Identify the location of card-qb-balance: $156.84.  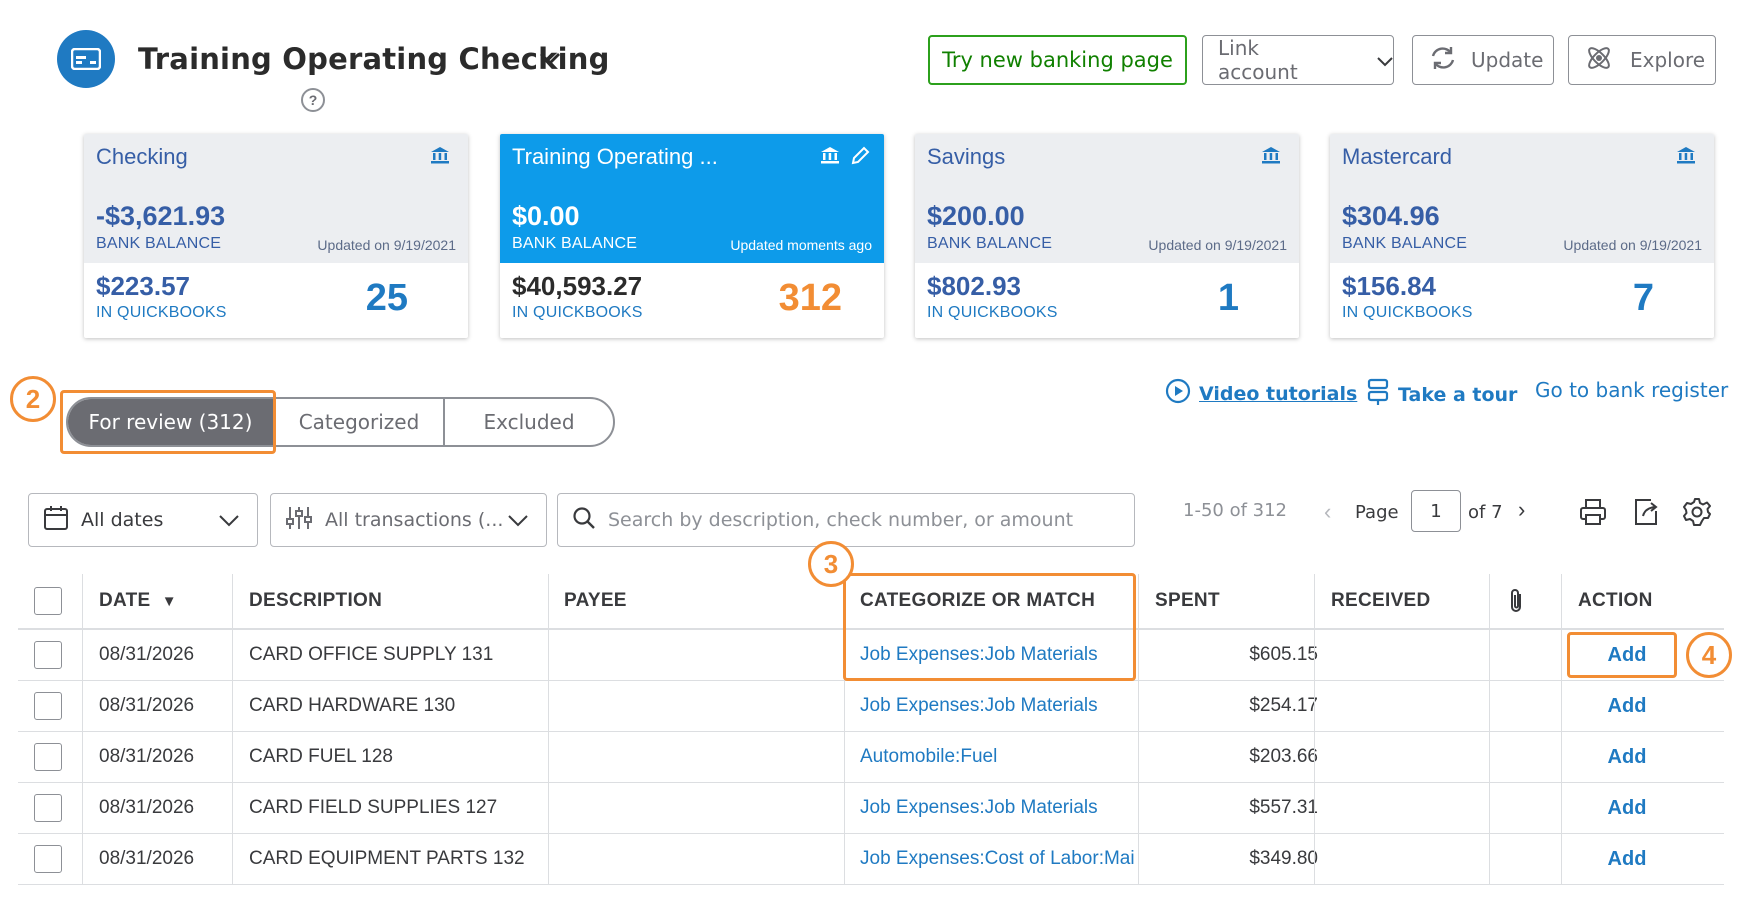
(1389, 286).